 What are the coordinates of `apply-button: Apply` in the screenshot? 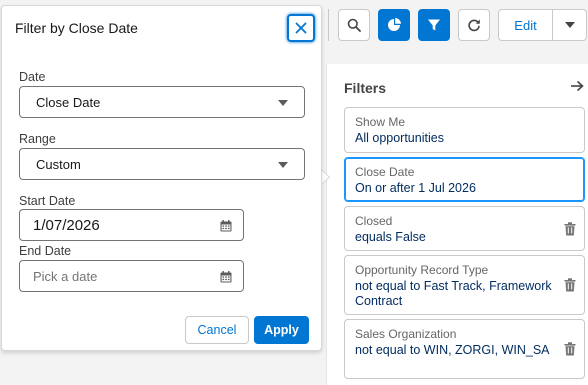 It's located at (281, 330).